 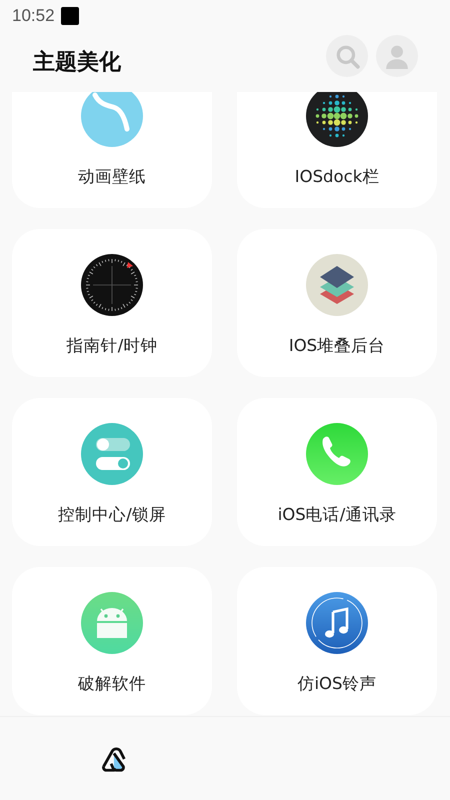 I want to click on feature-card: iOS电话/通讯录, so click(x=337, y=472).